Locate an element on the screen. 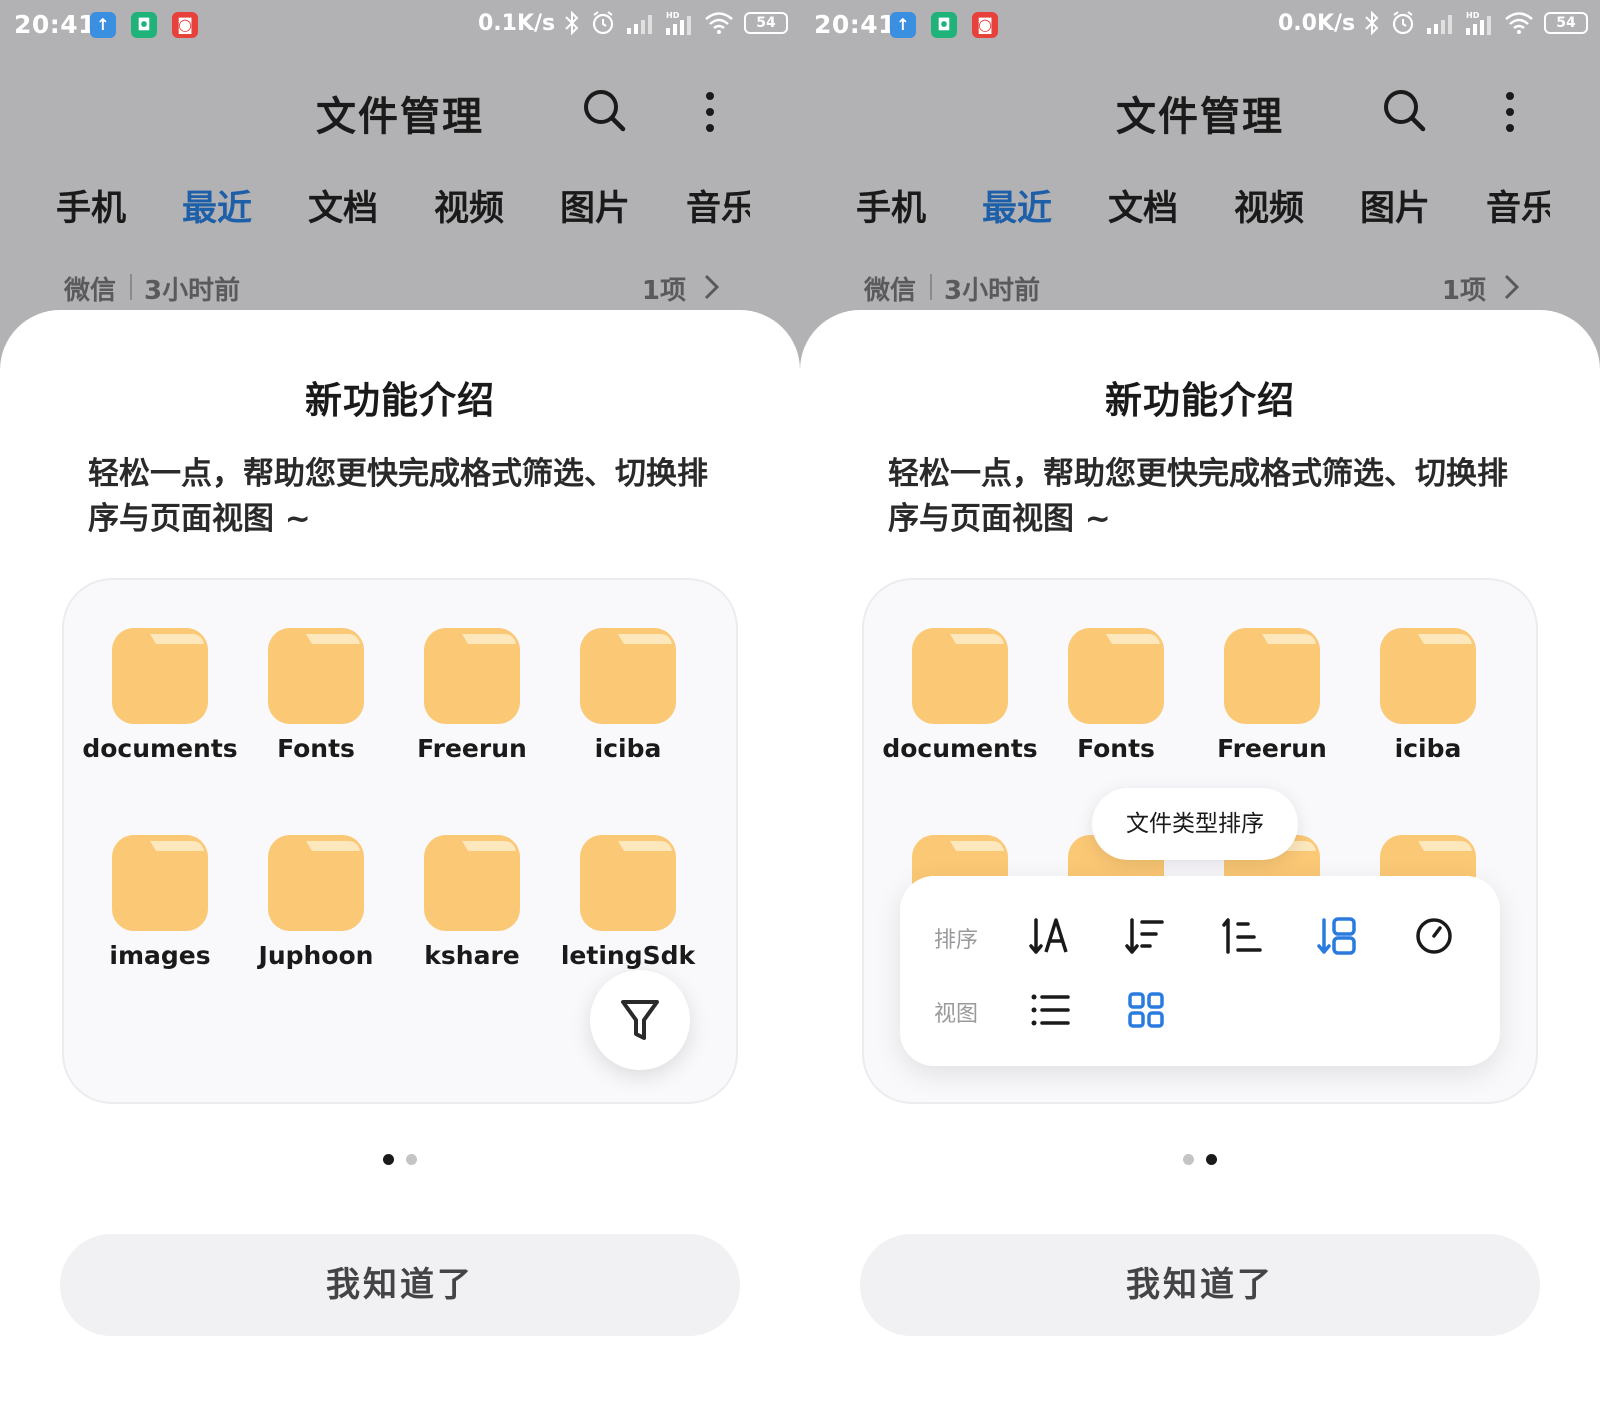  folder-label: kshare is located at coordinates (472, 955).